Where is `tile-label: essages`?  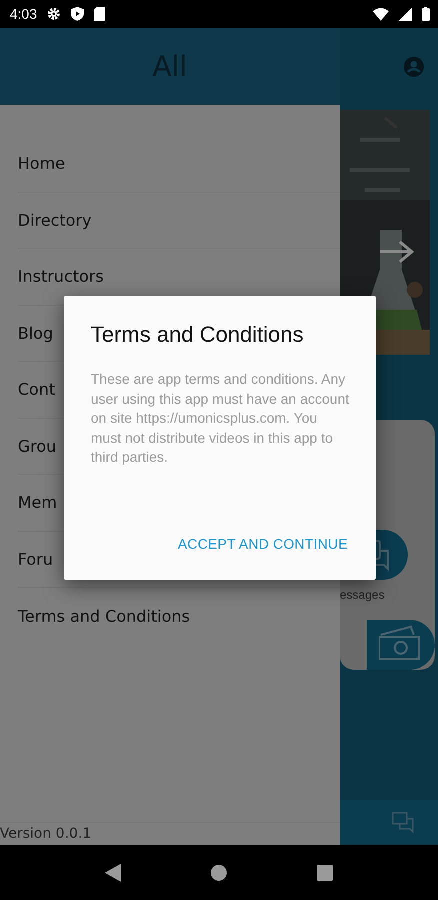 tile-label: essages is located at coordinates (362, 595).